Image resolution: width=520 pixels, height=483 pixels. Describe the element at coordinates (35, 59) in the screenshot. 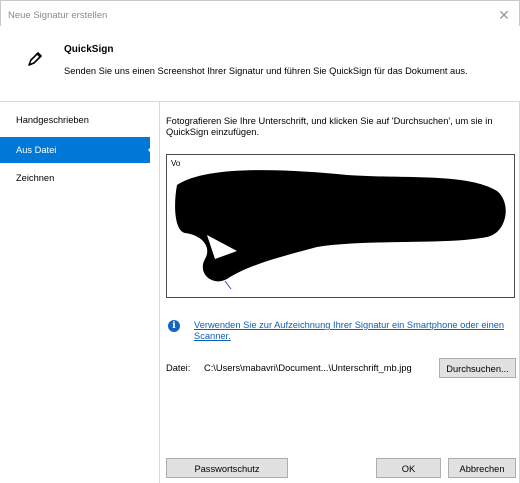

I see `pen-icon` at that location.